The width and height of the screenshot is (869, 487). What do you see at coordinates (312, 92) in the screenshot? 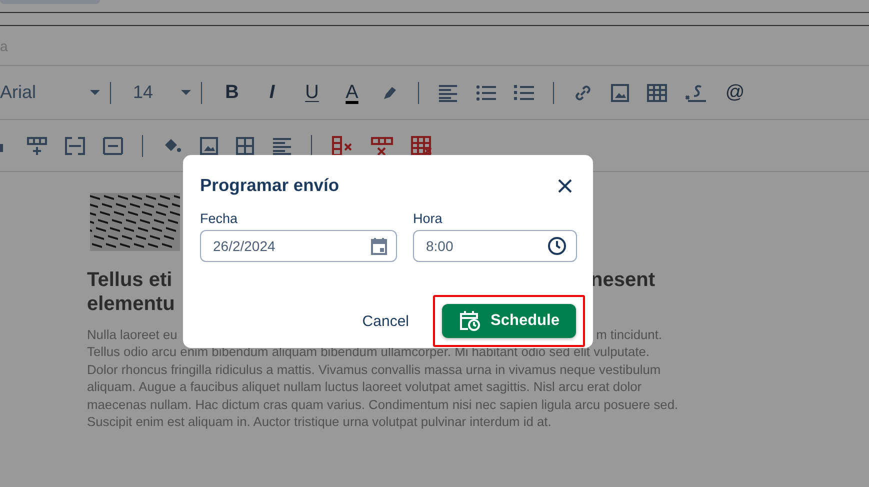
I see `underline-button: U` at bounding box center [312, 92].